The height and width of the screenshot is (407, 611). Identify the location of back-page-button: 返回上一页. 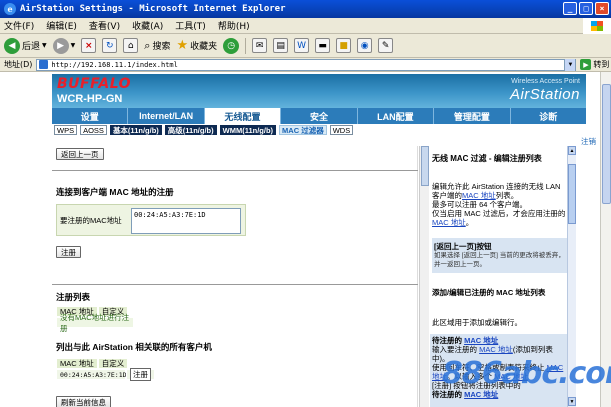
(80, 154).